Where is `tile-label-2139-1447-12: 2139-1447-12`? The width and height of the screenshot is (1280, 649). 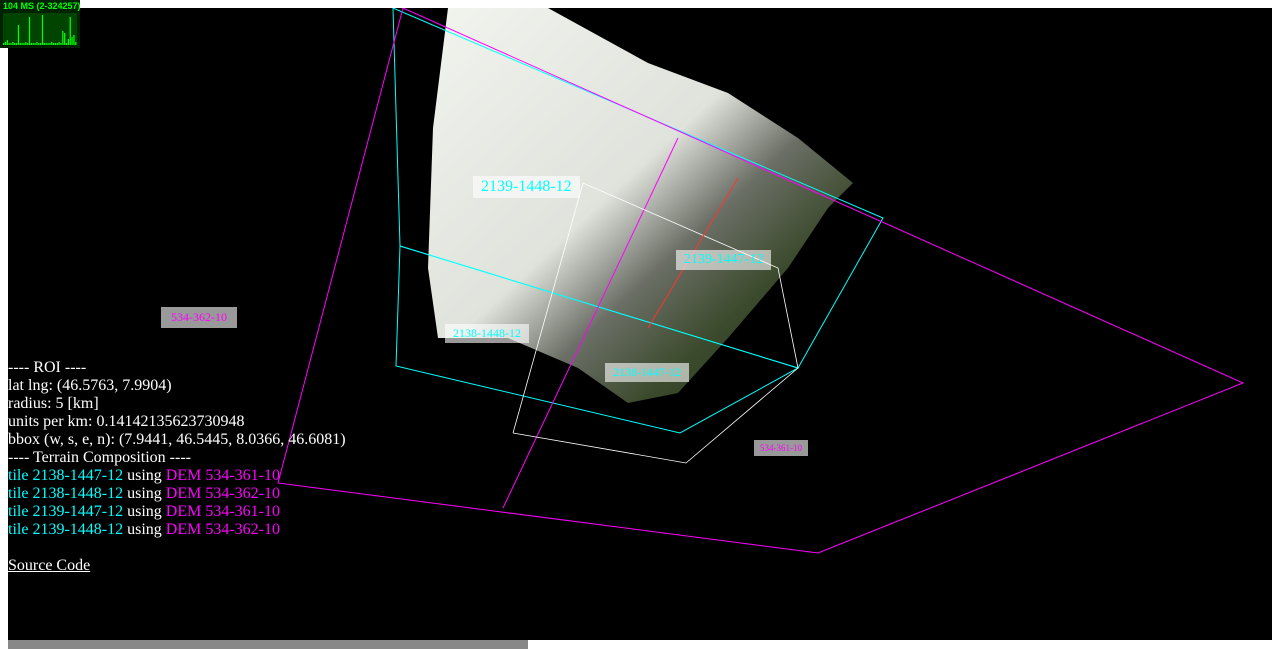 tile-label-2139-1447-12: 2139-1447-12 is located at coordinates (724, 260).